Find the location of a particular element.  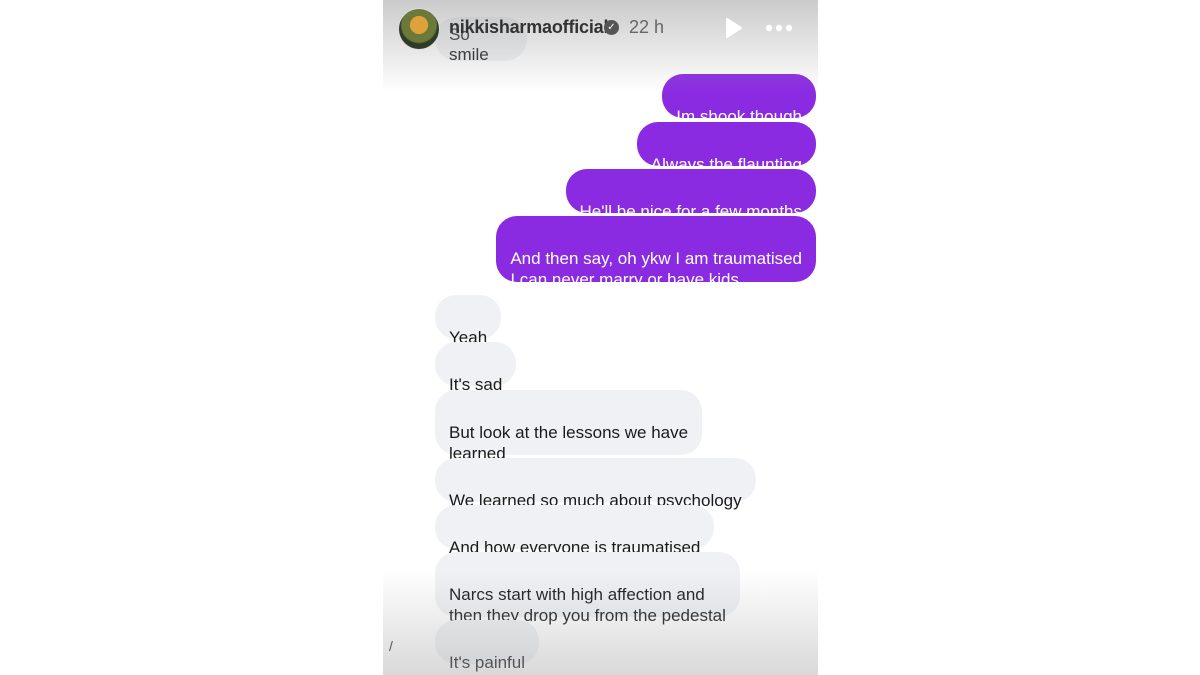

username: nikkisharmaofficial is located at coordinates (528, 27).